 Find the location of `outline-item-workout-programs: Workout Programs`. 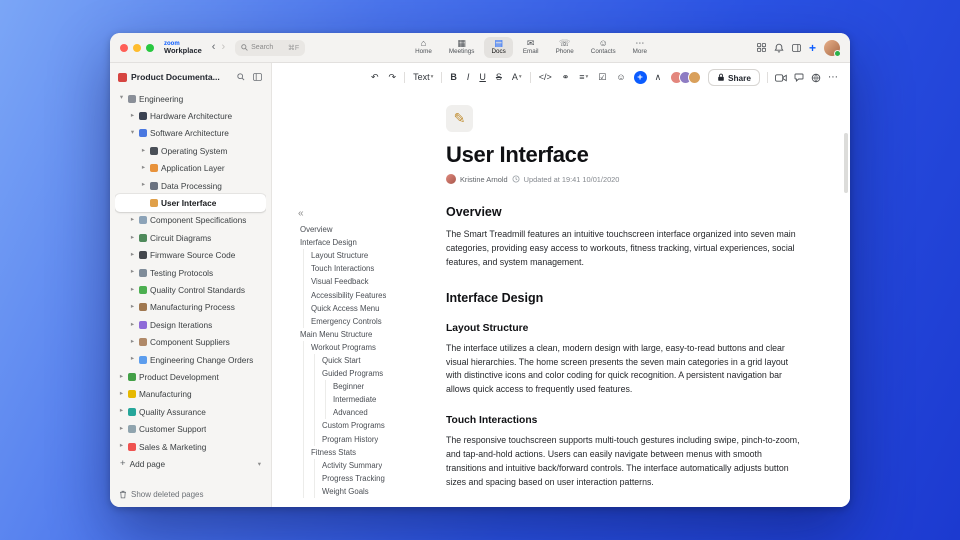

outline-item-workout-programs: Workout Programs is located at coordinates (367, 347).